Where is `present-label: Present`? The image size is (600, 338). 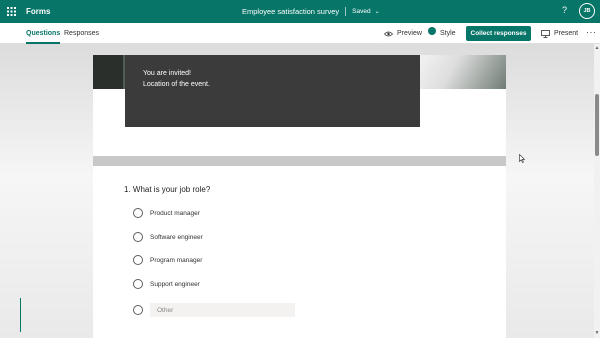
present-label: Present is located at coordinates (566, 33).